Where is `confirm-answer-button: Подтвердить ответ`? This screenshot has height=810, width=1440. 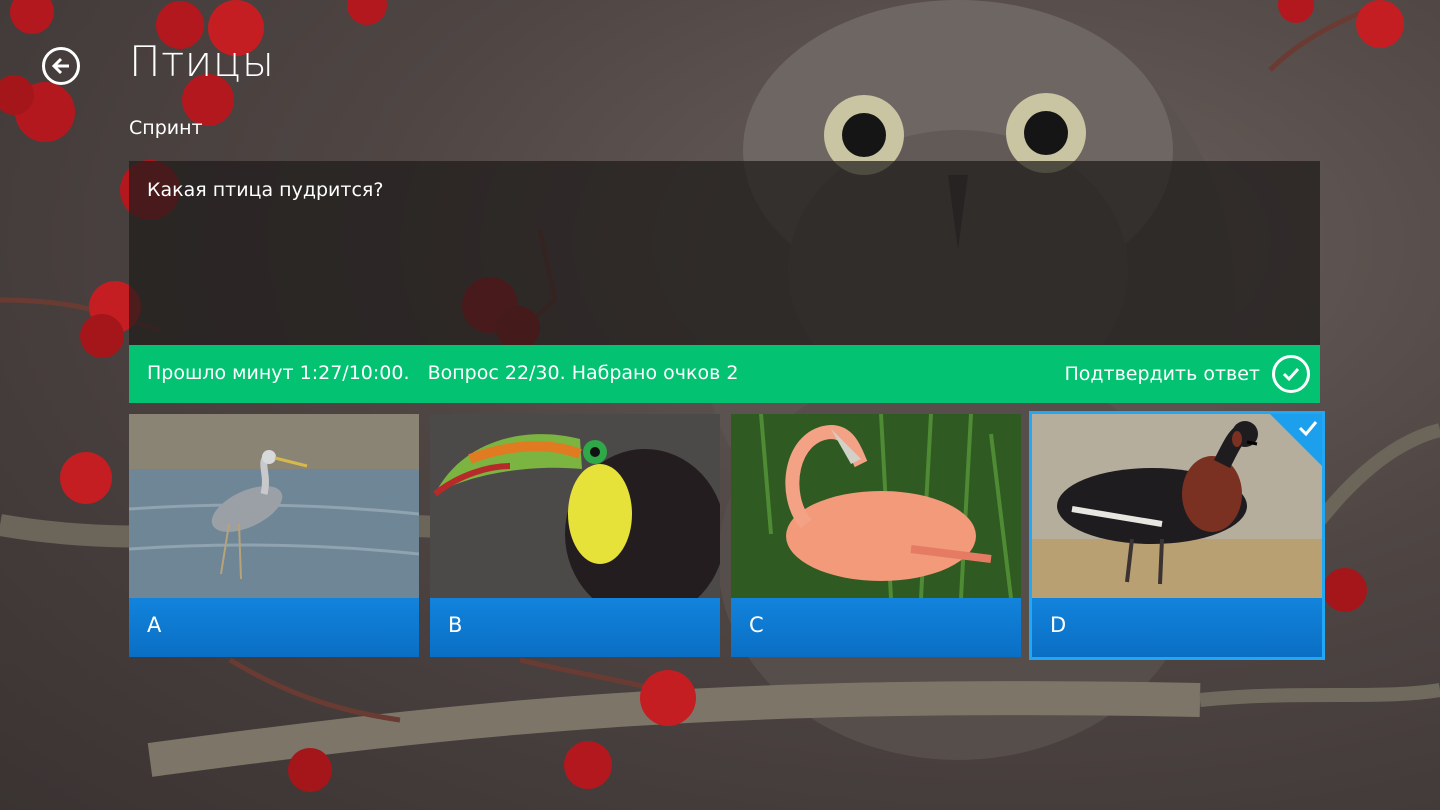
confirm-answer-button: Подтвердить ответ is located at coordinates (1187, 374).